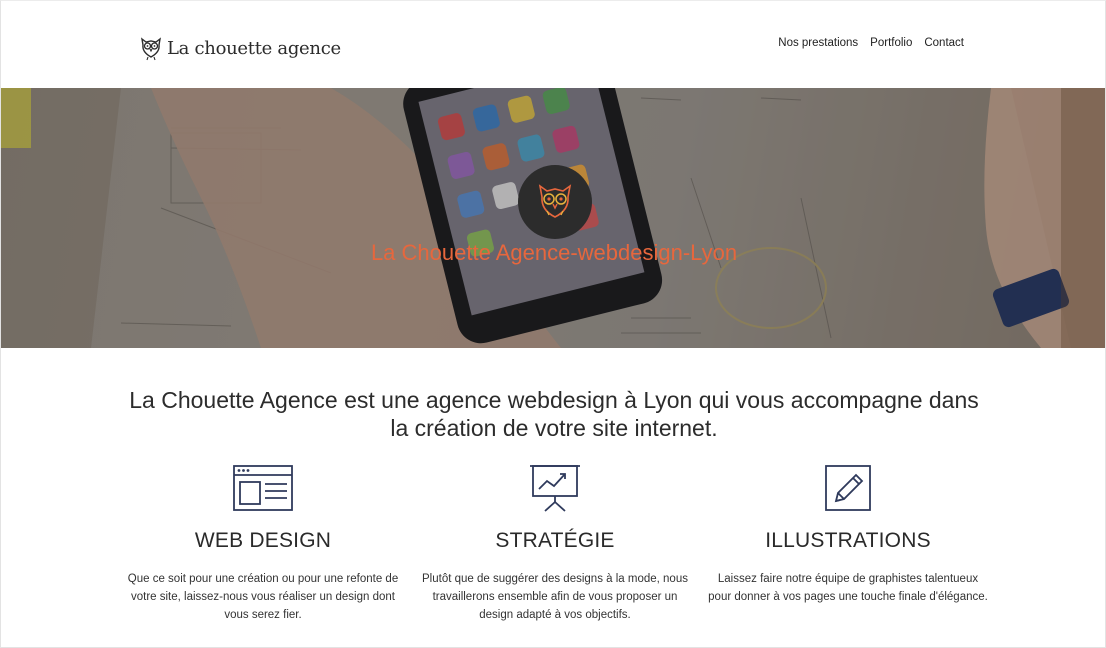  What do you see at coordinates (254, 48) in the screenshot?
I see `brand-name: La chouette agence` at bounding box center [254, 48].